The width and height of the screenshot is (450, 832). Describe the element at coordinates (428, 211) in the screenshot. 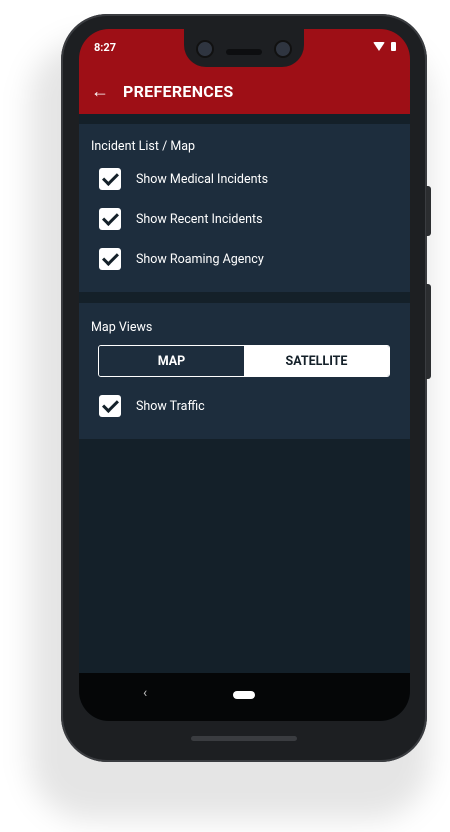

I see `power-button` at that location.